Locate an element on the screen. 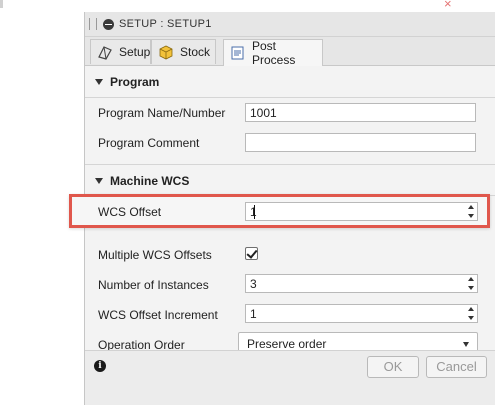 The height and width of the screenshot is (405, 495). tab-stock: Stock is located at coordinates (183, 51).